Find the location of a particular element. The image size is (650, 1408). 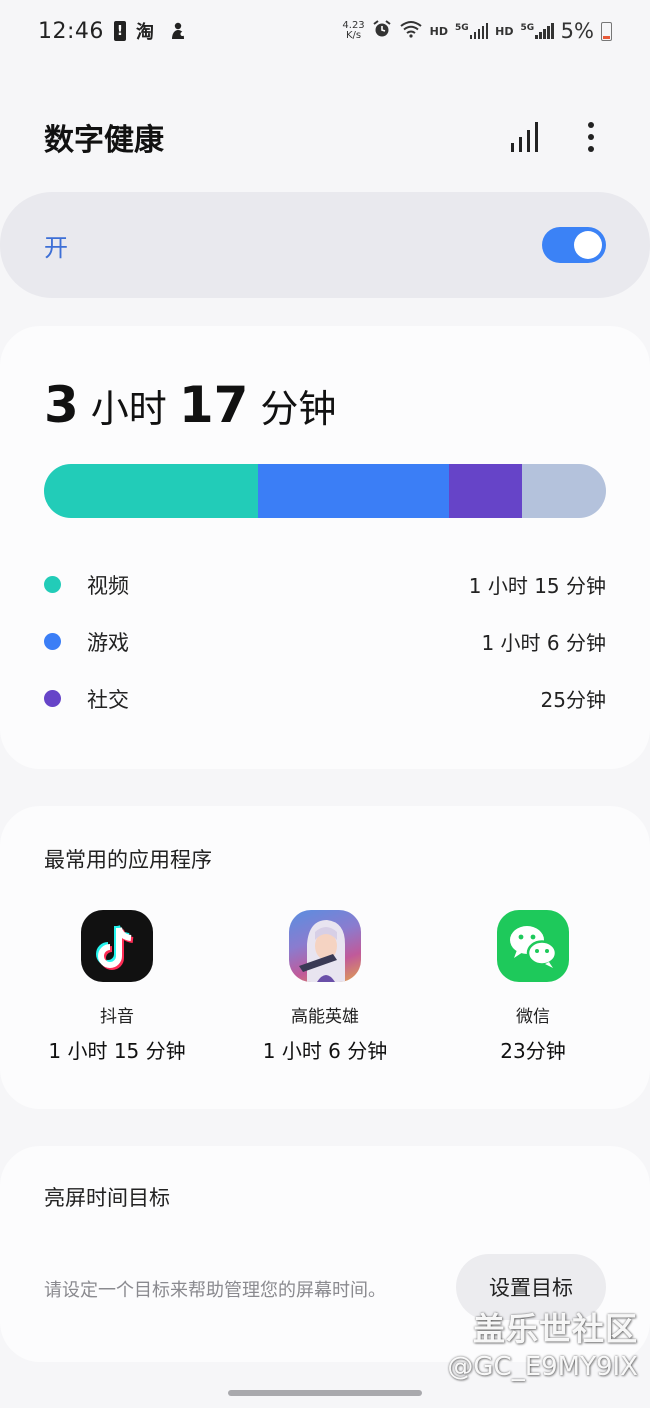

home-indicator is located at coordinates (325, 1393).